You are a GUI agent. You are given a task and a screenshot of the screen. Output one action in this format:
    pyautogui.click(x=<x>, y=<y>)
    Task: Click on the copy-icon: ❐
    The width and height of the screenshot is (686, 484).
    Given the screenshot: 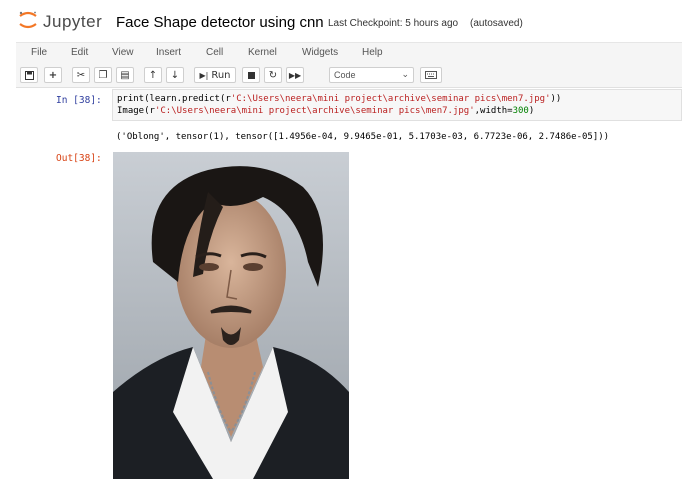 What is the action you would take?
    pyautogui.click(x=103, y=75)
    